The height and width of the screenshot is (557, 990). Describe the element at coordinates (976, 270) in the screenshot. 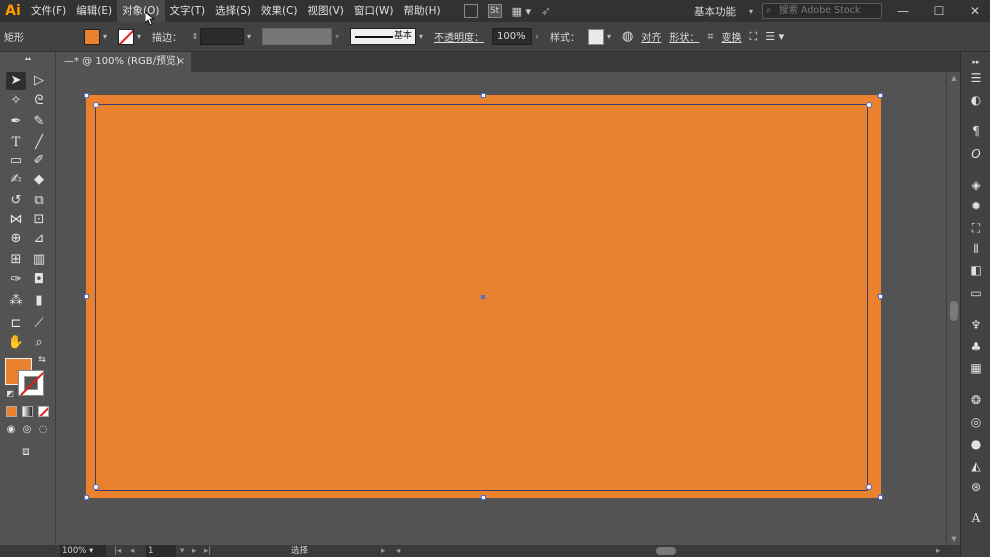

I see `pathfinder-icon: ◧` at that location.